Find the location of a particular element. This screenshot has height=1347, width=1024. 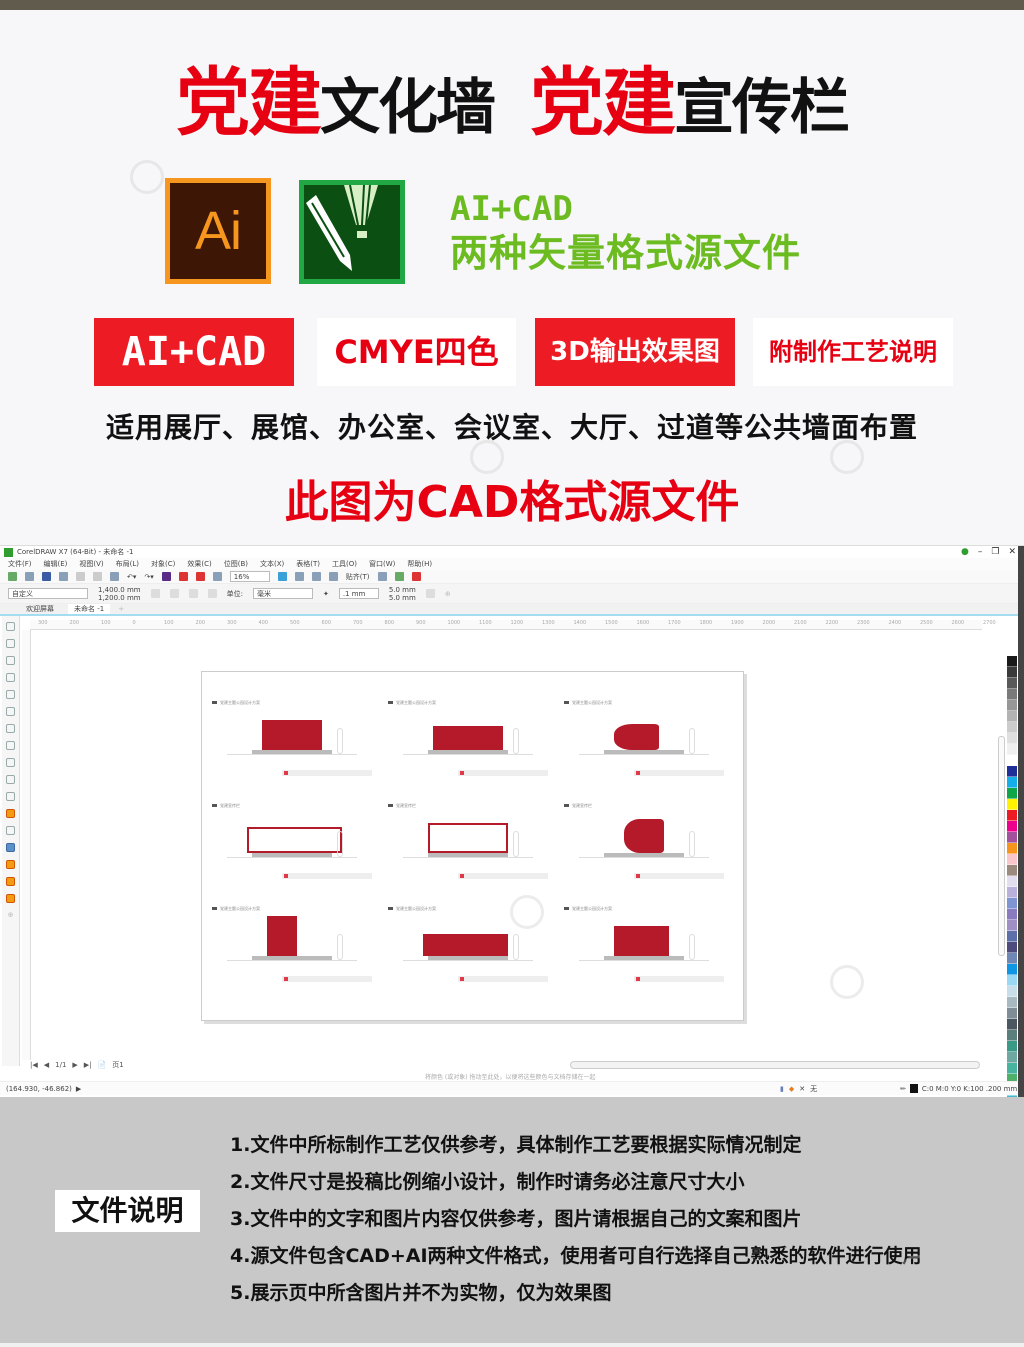

transparency-tool-icon is located at coordinates (10, 847).